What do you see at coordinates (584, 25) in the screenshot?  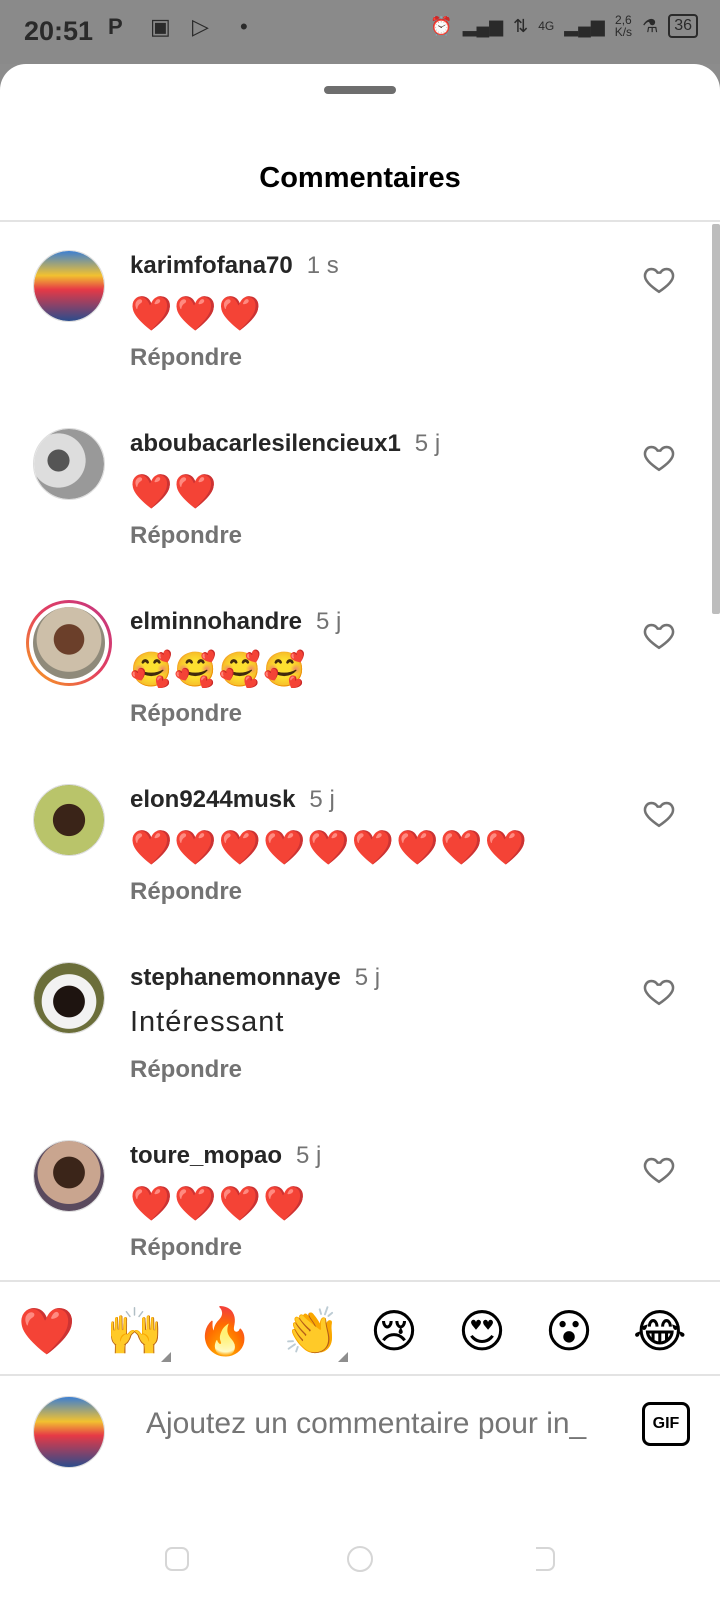 I see `signal-icon-2: ▂▄▆` at bounding box center [584, 25].